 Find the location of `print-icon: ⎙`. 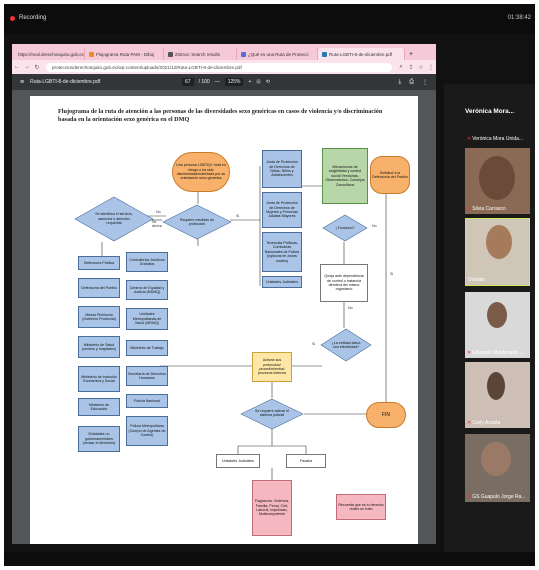

print-icon: ⎙ is located at coordinates (411, 82).